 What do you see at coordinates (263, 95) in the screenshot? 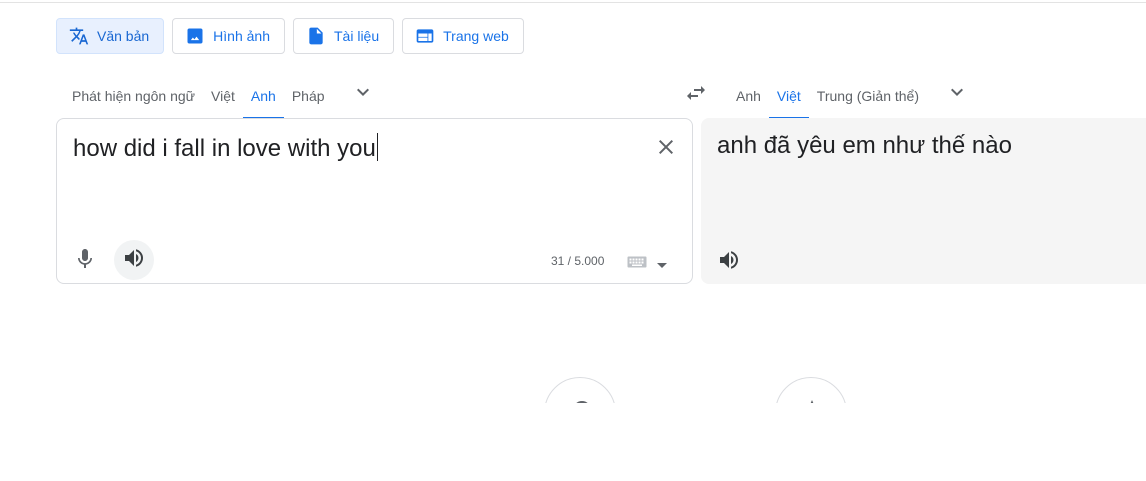
I see `source-lang-english: Anh` at bounding box center [263, 95].